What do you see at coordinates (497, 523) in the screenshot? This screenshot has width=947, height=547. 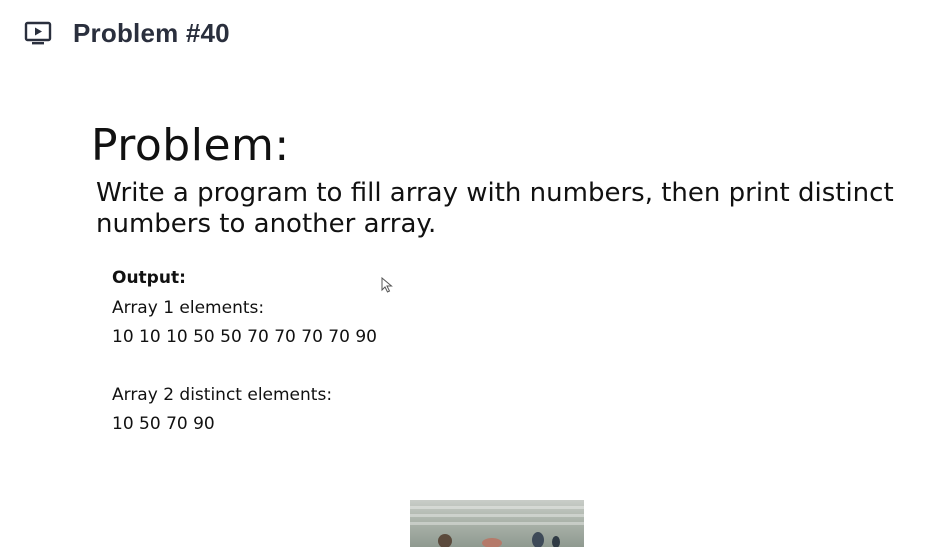 I see `video-thumbnail` at bounding box center [497, 523].